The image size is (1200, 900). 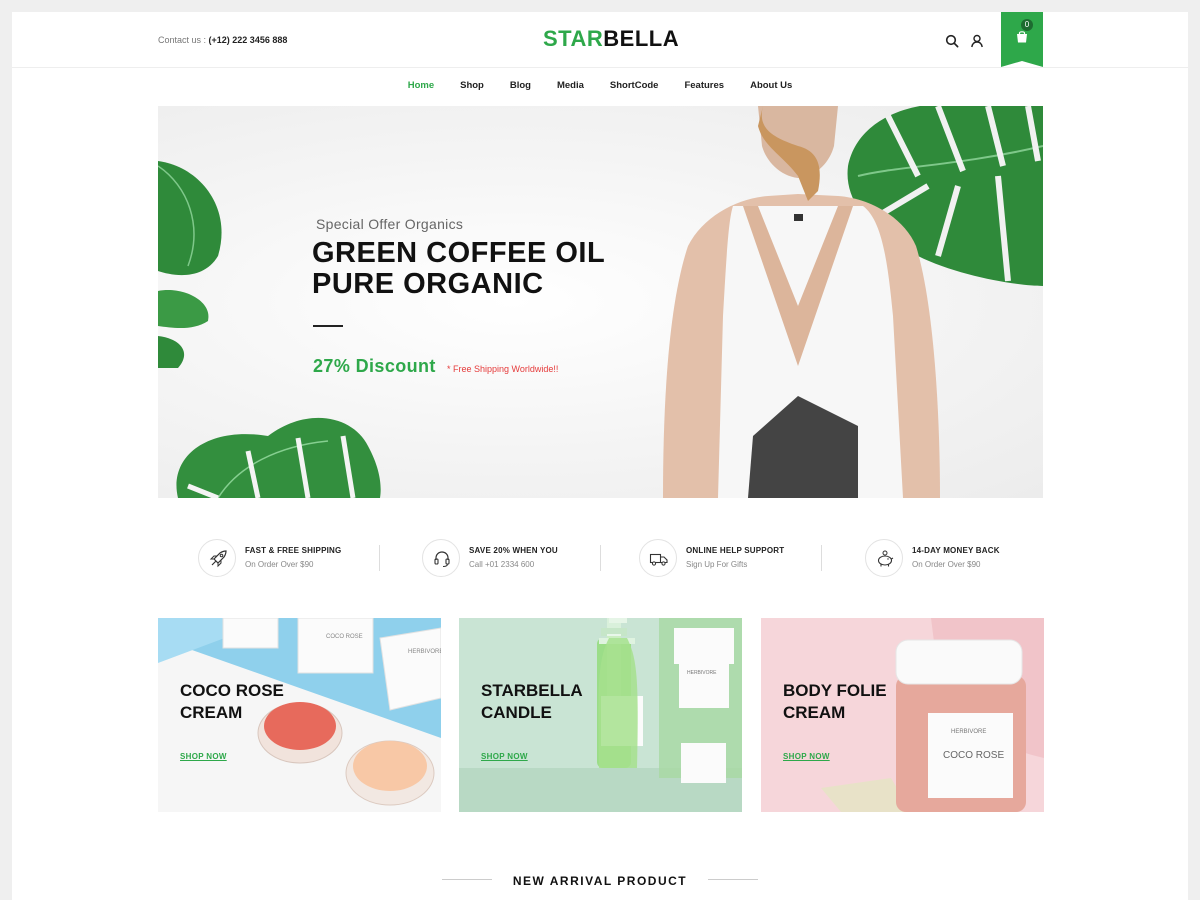 What do you see at coordinates (390, 224) in the screenshot?
I see `hero-subtitle: Special Offer Organics` at bounding box center [390, 224].